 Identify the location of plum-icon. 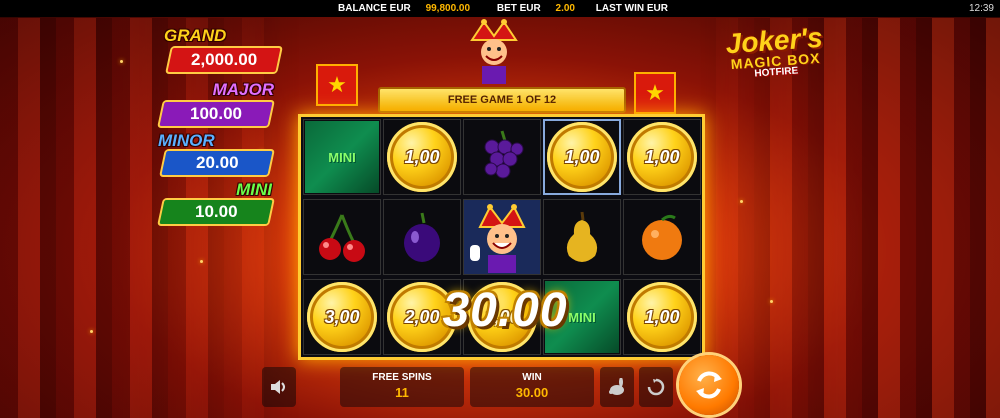
(422, 237).